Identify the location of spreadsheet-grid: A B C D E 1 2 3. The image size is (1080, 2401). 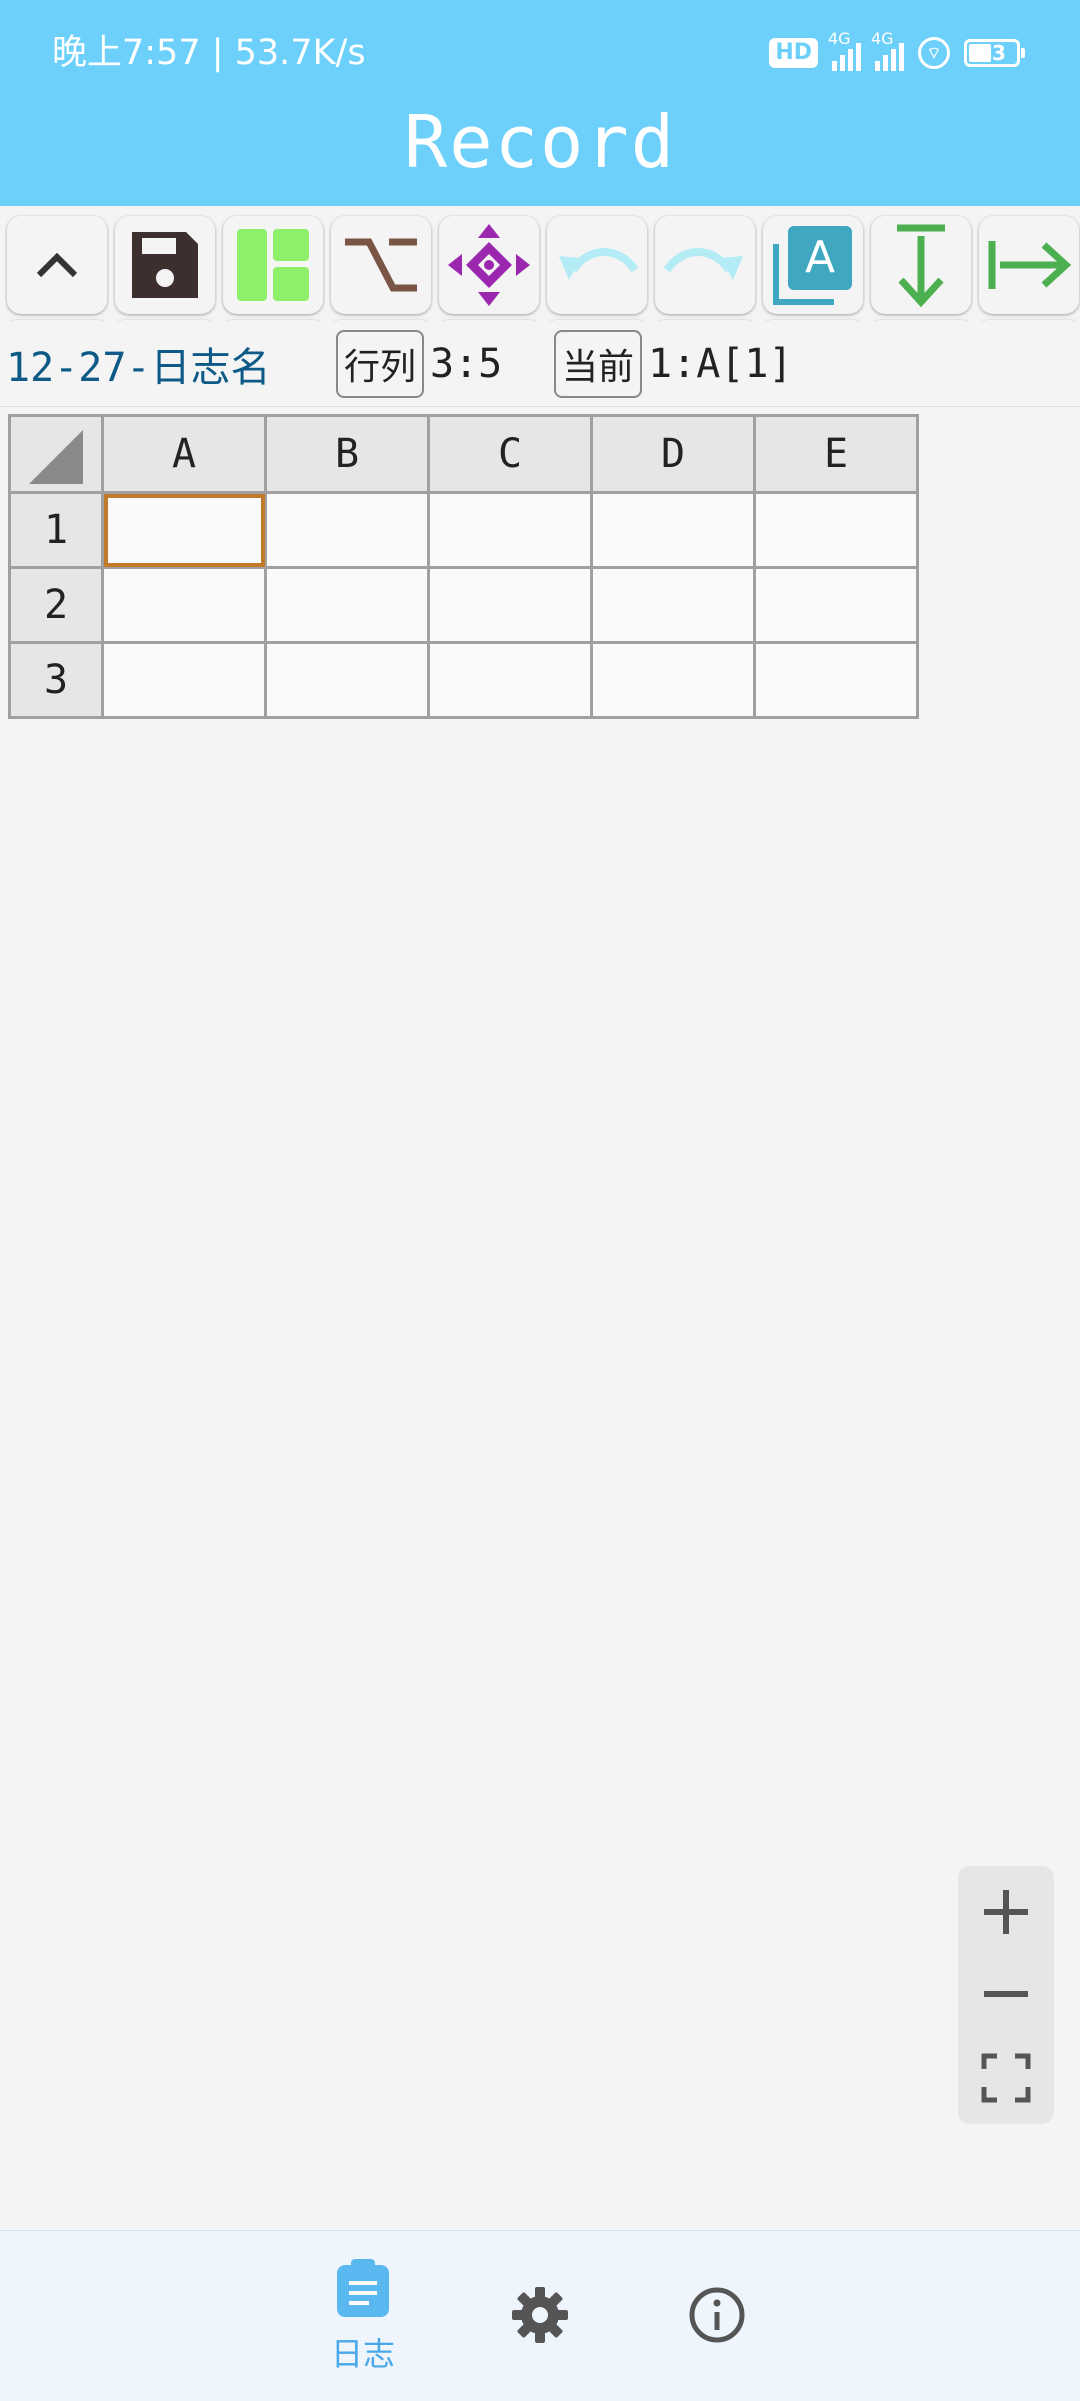
(463, 566).